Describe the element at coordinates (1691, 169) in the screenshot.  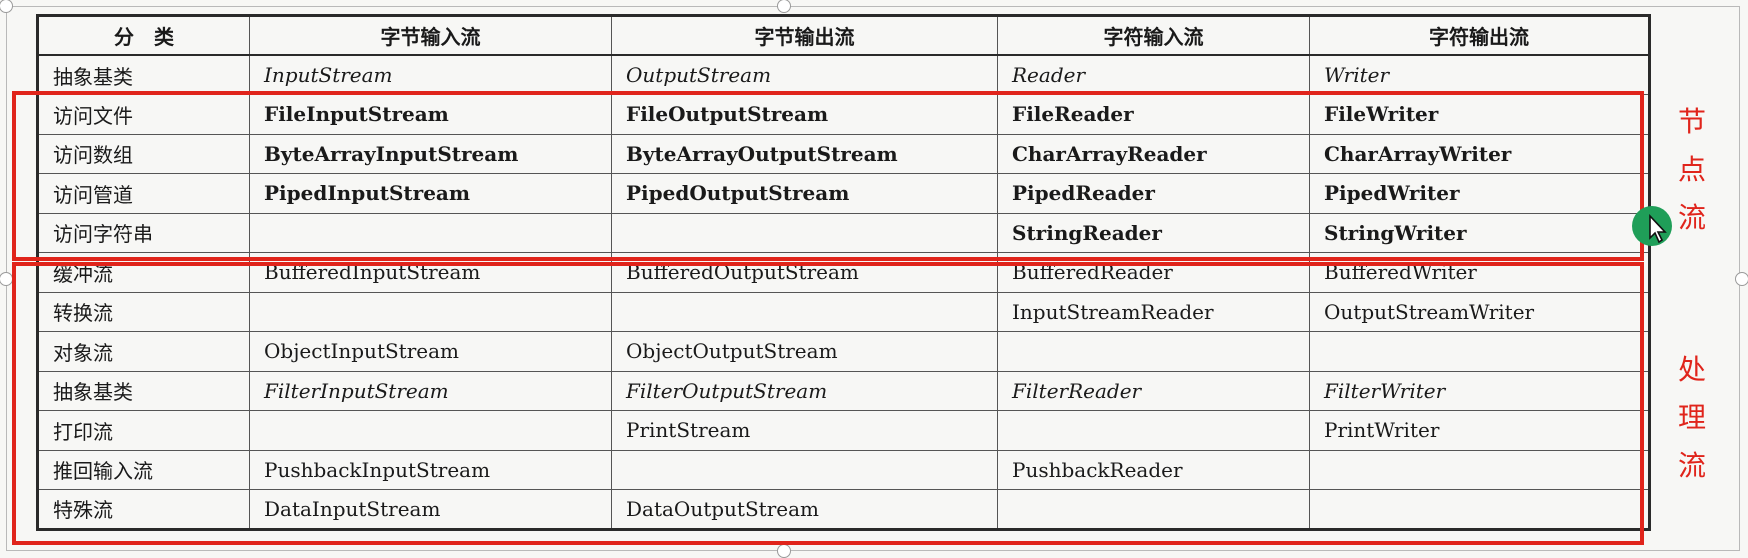
I see `node-stream-label: 节 点 流` at that location.